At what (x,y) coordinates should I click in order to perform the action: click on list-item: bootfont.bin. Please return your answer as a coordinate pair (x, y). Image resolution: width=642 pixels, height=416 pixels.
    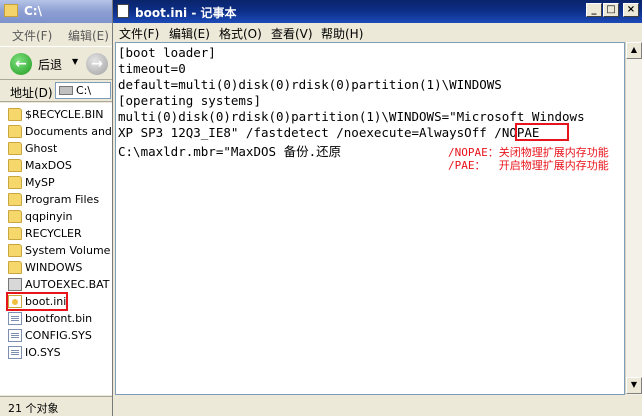
    Looking at the image, I should click on (60, 319).